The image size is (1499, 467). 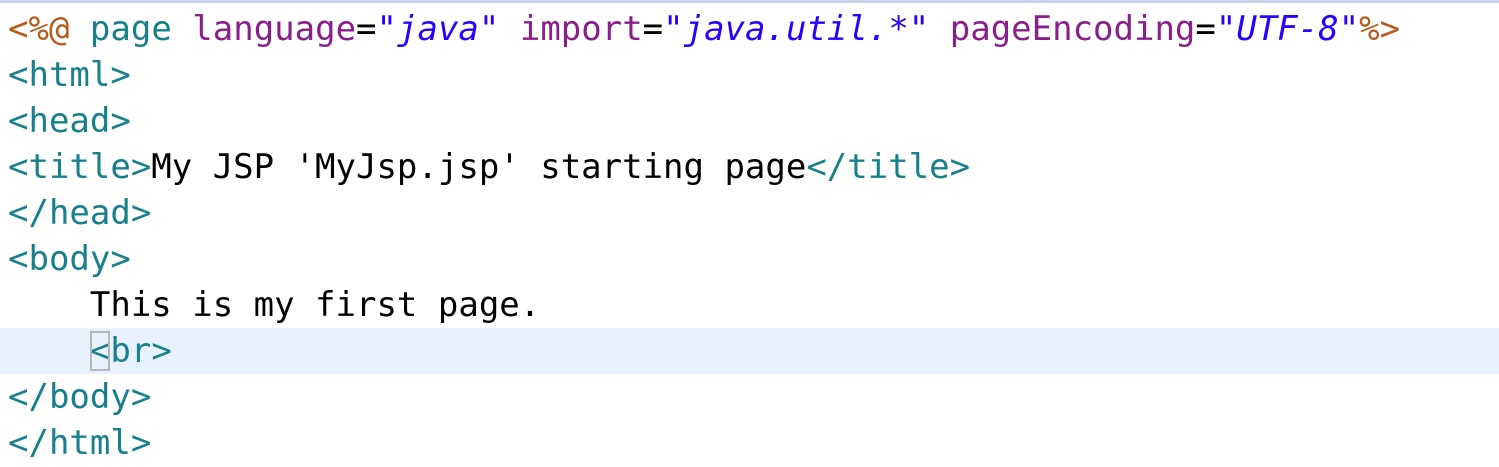 I want to click on code-token-tag: </head>, so click(x=80, y=213).